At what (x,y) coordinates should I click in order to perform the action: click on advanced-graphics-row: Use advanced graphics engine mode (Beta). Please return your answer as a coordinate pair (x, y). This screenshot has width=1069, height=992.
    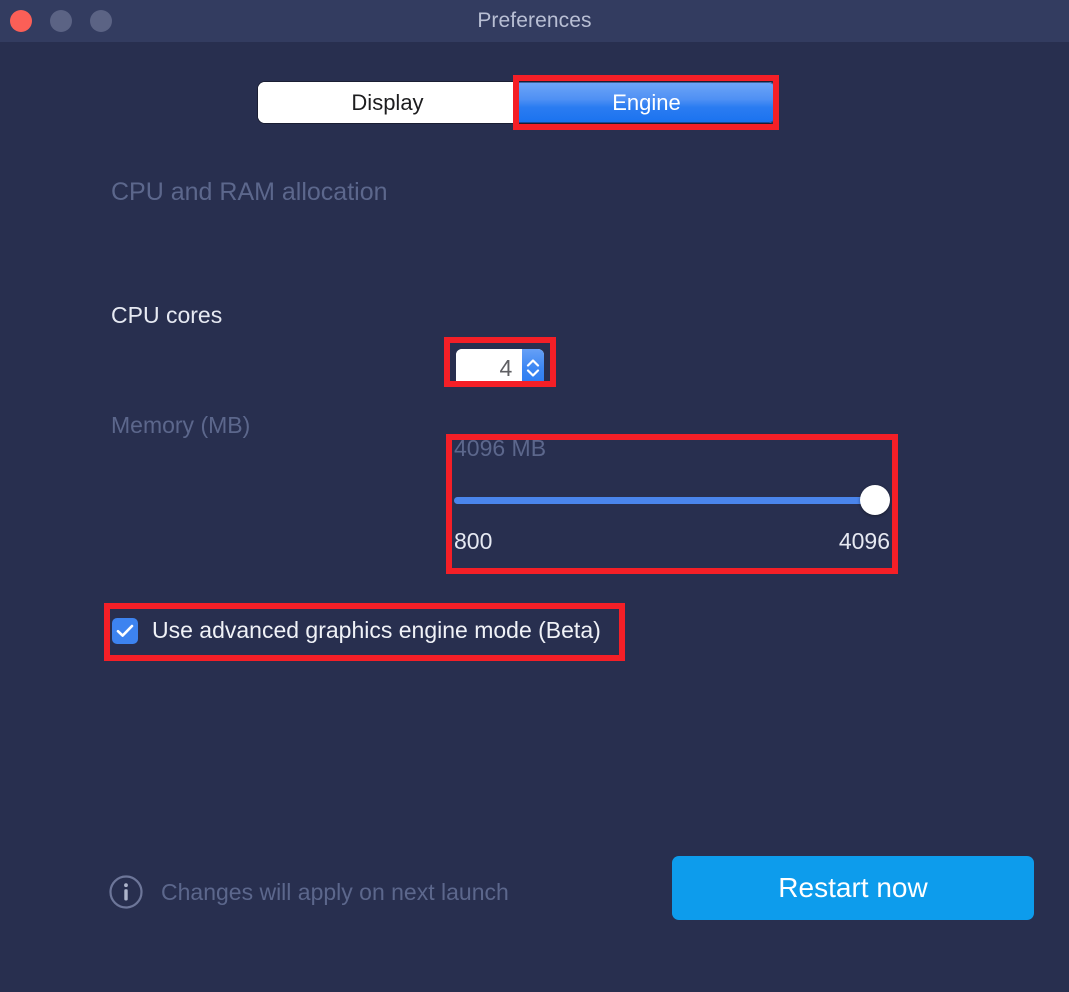
    Looking at the image, I should click on (356, 630).